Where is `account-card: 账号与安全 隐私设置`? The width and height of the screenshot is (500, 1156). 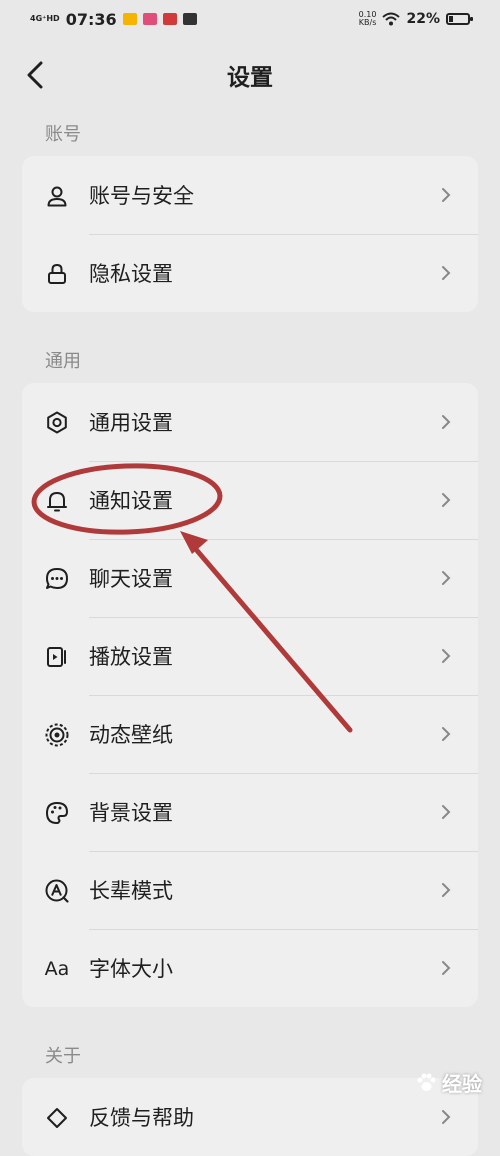 account-card: 账号与安全 隐私设置 is located at coordinates (250, 234).